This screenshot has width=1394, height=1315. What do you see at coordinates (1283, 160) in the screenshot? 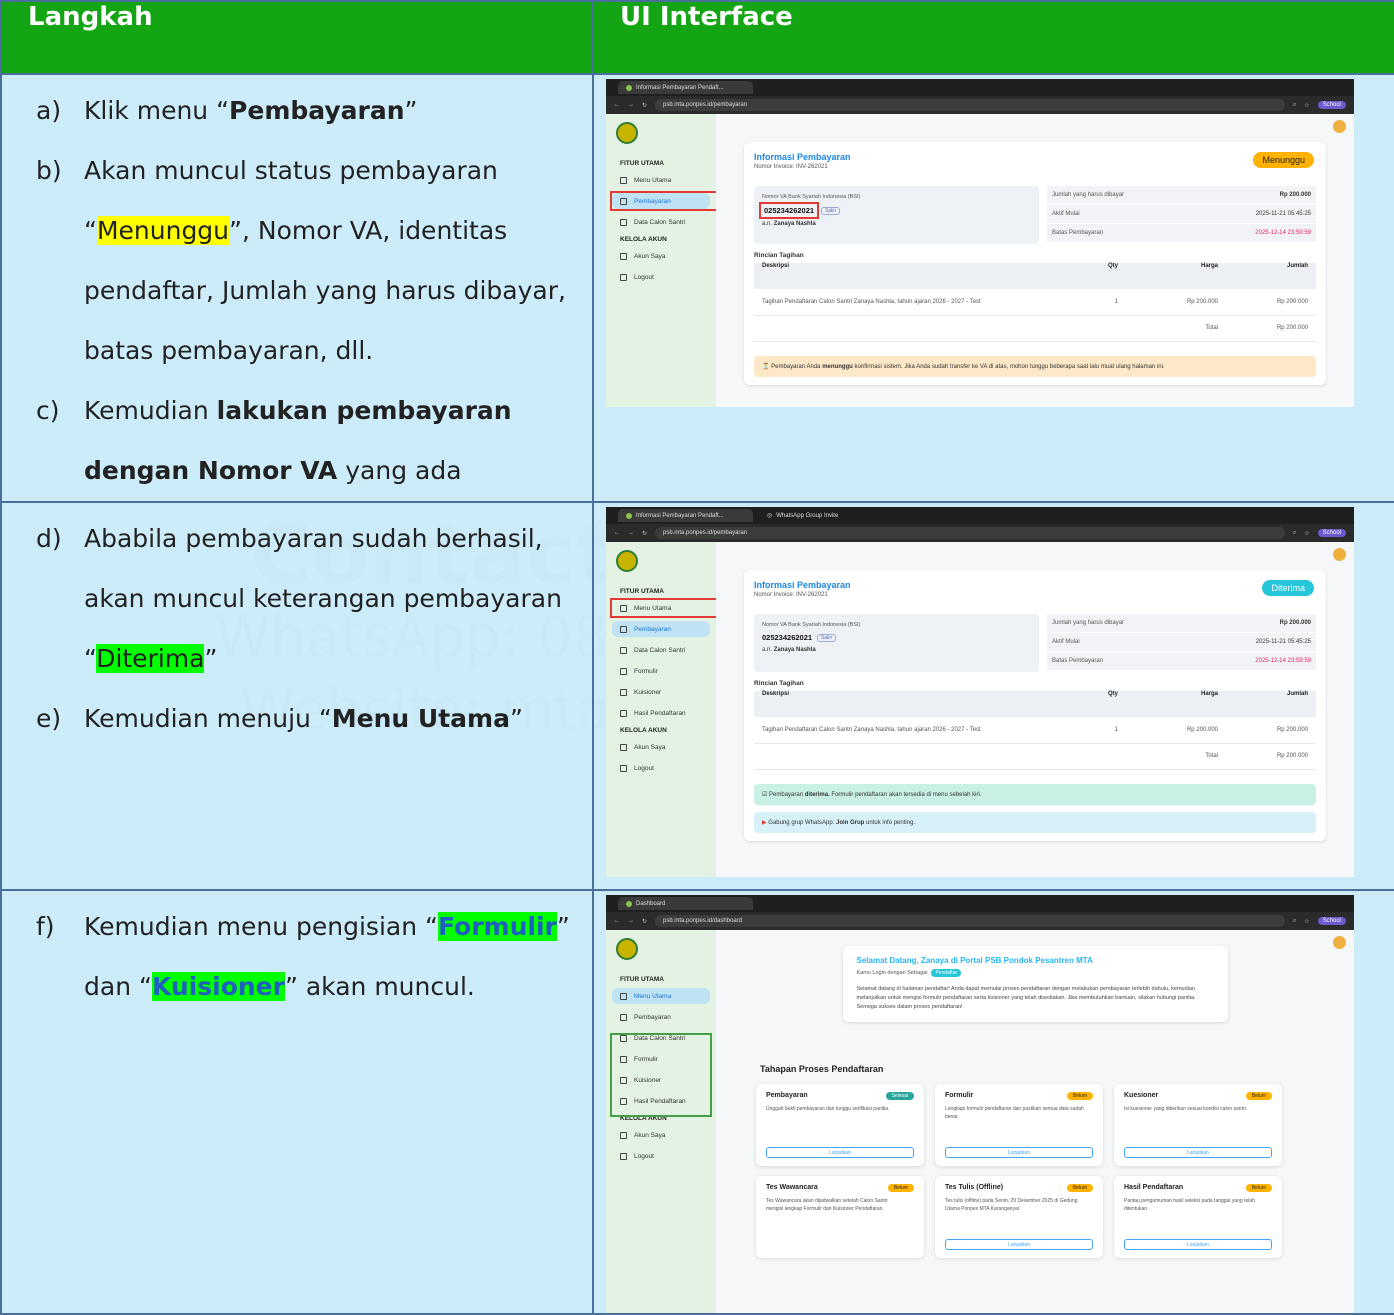
I see `status-badge-waiting: Menunggu` at bounding box center [1283, 160].